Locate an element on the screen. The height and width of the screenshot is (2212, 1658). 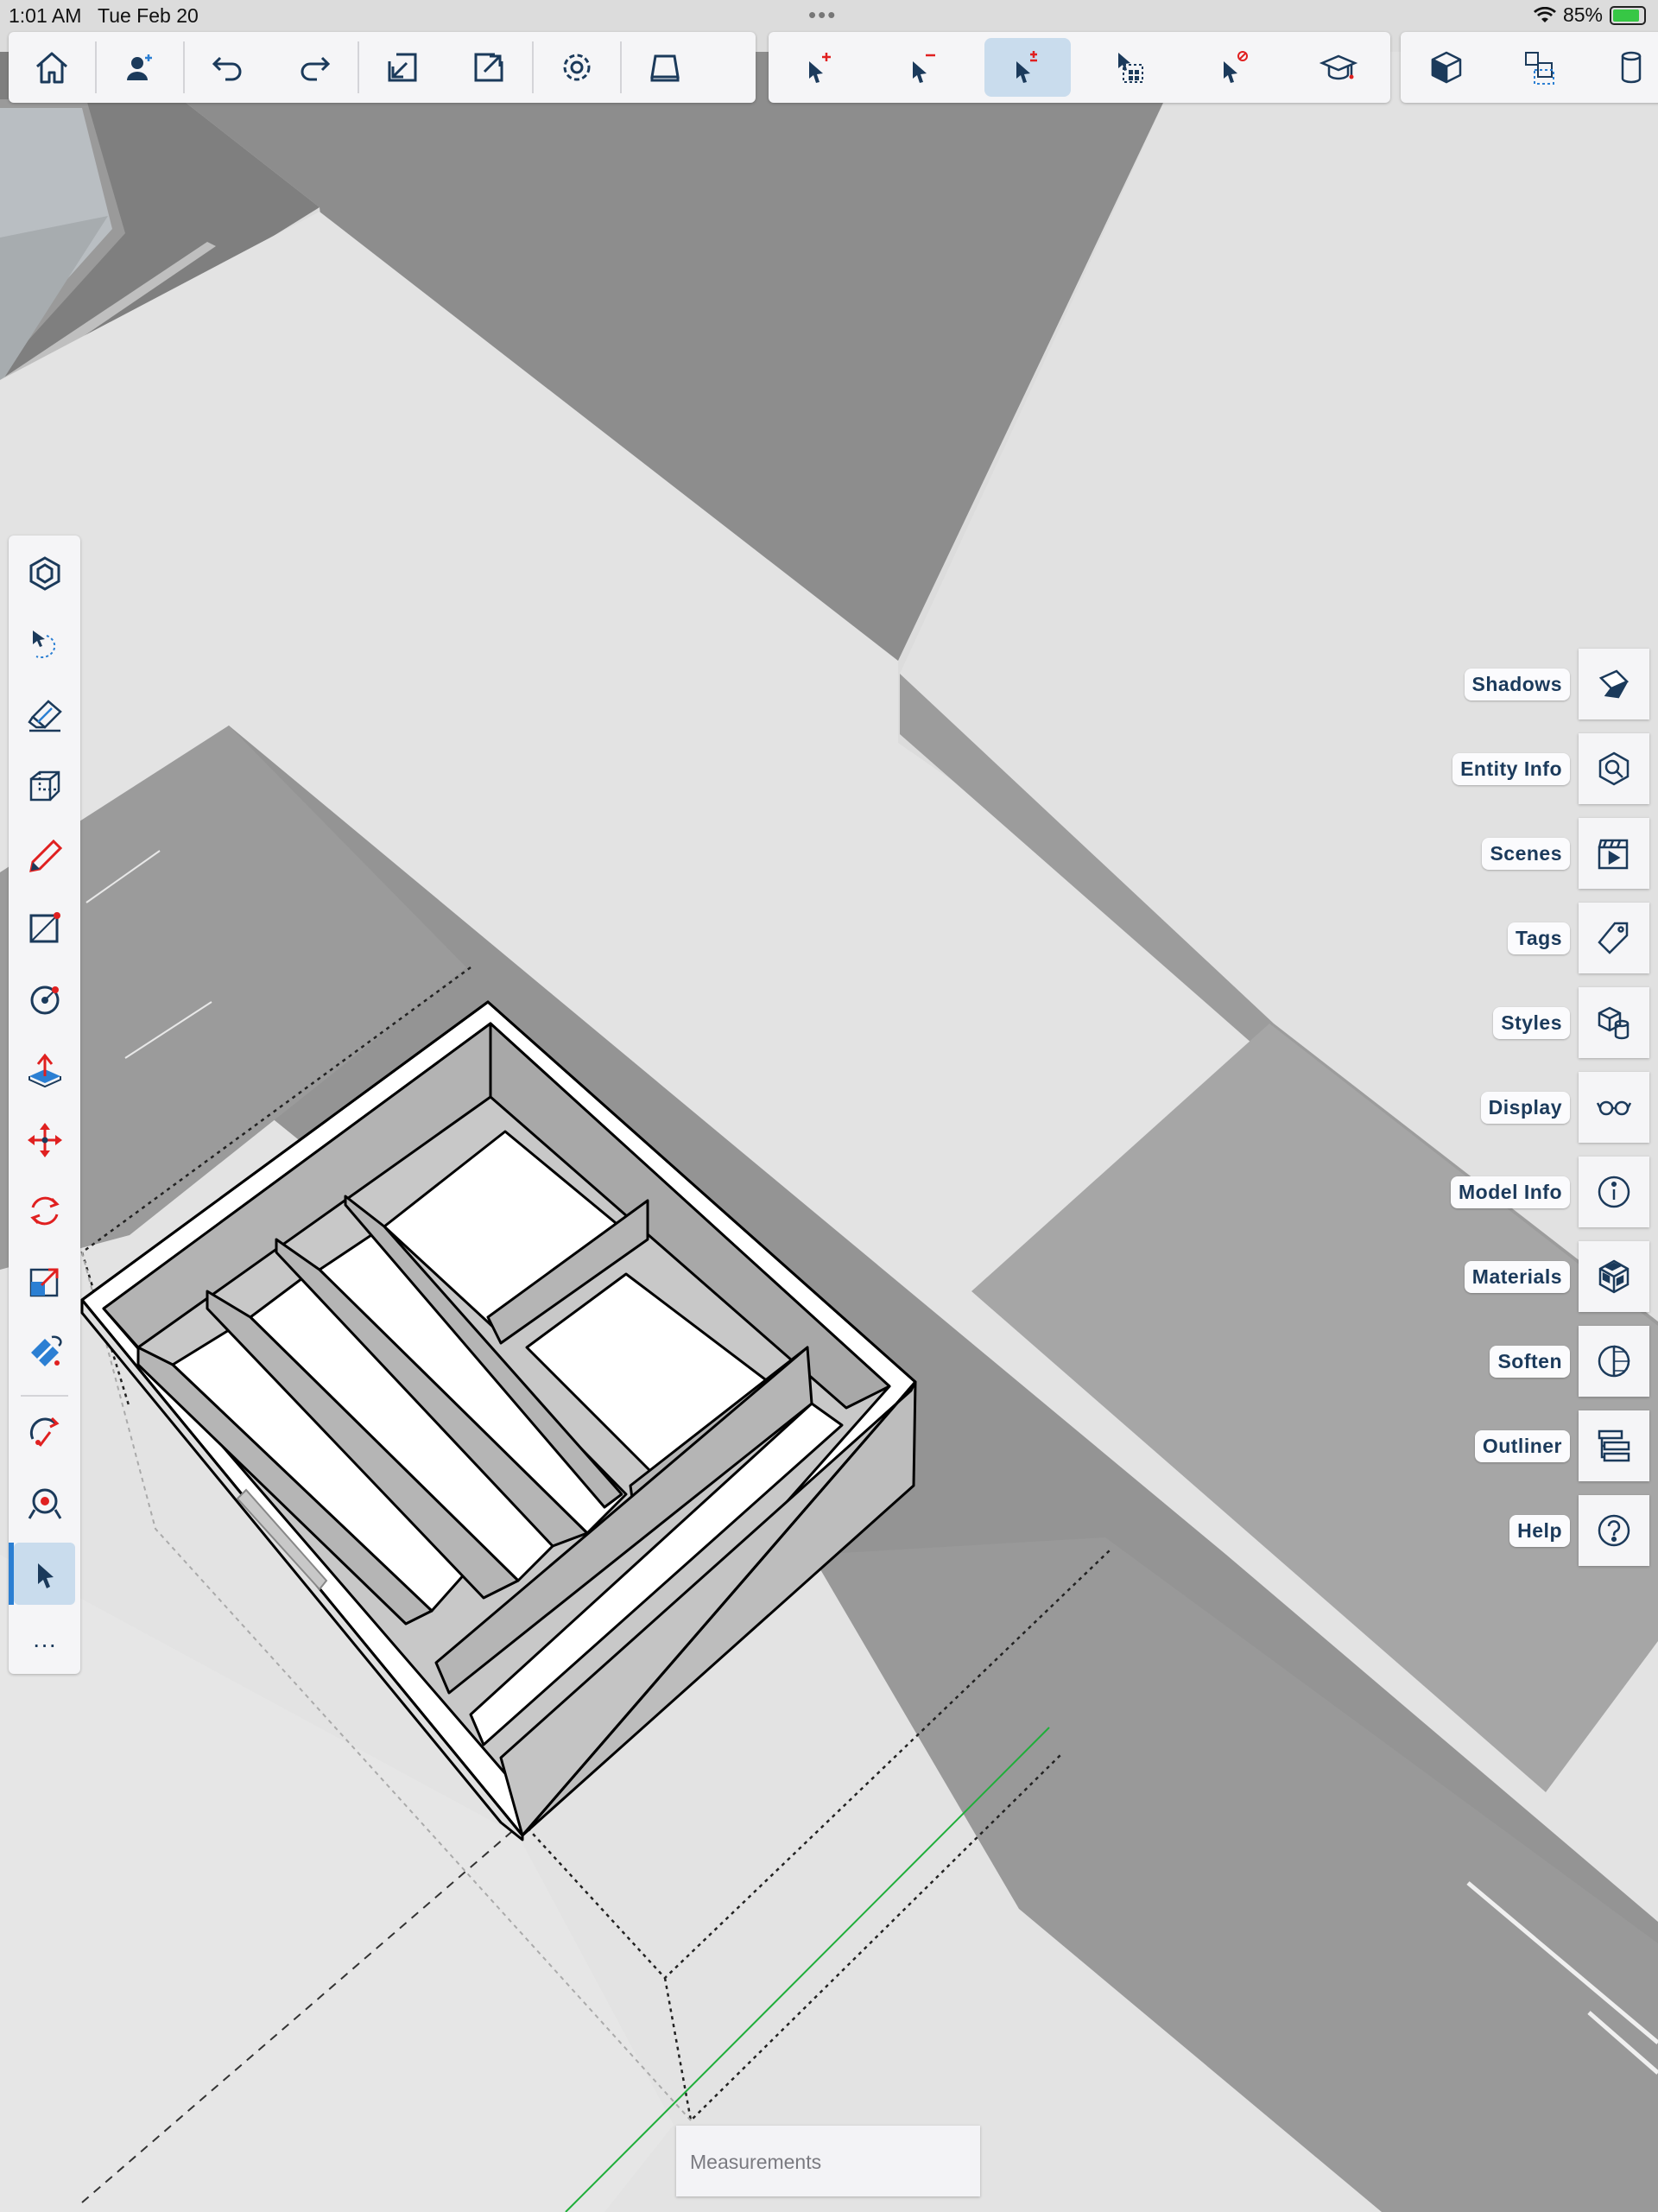
redo-icon is located at coordinates (314, 67).